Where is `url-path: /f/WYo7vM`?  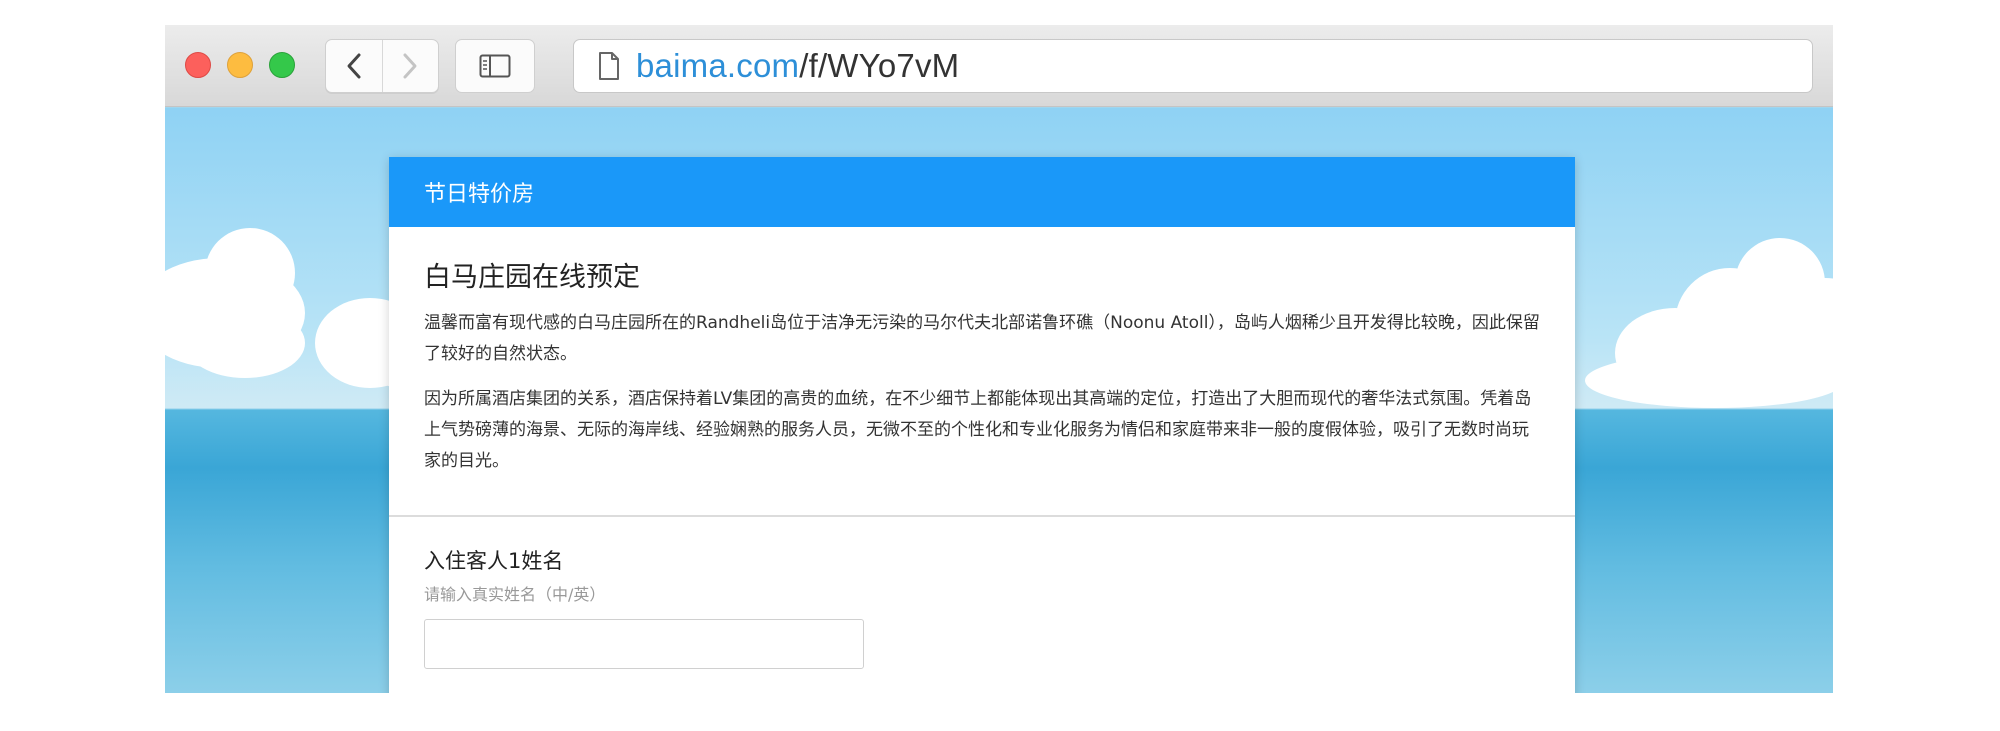
url-path: /f/WYo7vM is located at coordinates (879, 65).